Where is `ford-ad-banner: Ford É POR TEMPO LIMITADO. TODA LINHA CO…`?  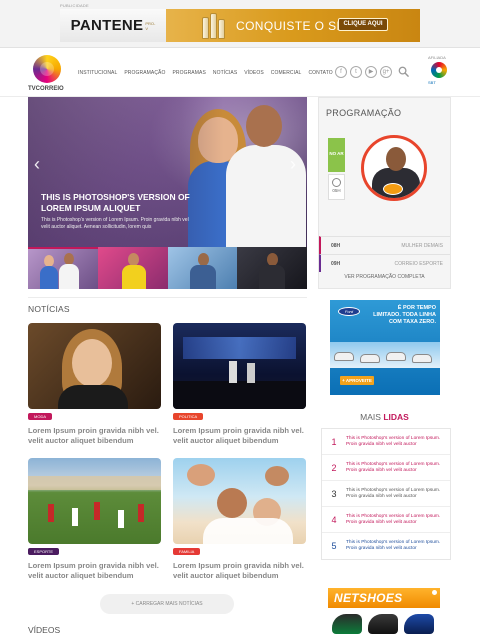
ford-ad-banner: Ford É POR TEMPO LIMITADO. TODA LINHA CO… is located at coordinates (385, 347).